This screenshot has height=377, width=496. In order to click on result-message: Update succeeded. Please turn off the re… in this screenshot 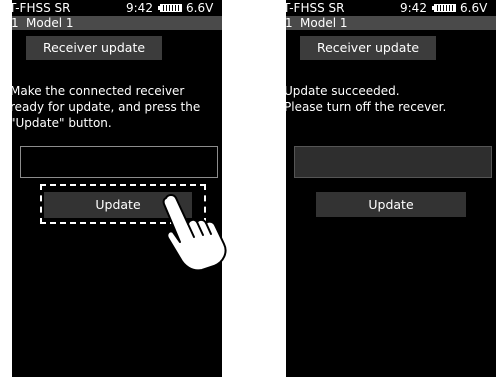, I will do `click(391, 99)`.